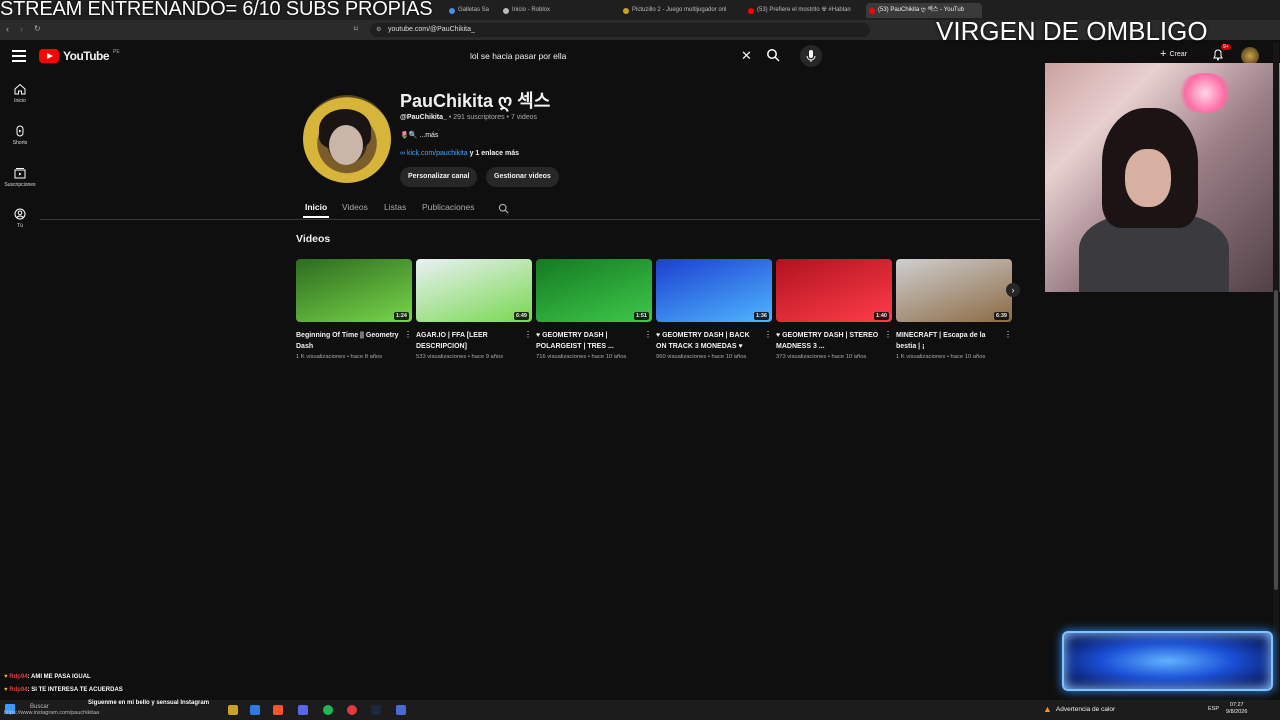 The image size is (1280, 720). Describe the element at coordinates (1013, 290) in the screenshot. I see `shelf-next-arrow-icon: ›` at that location.